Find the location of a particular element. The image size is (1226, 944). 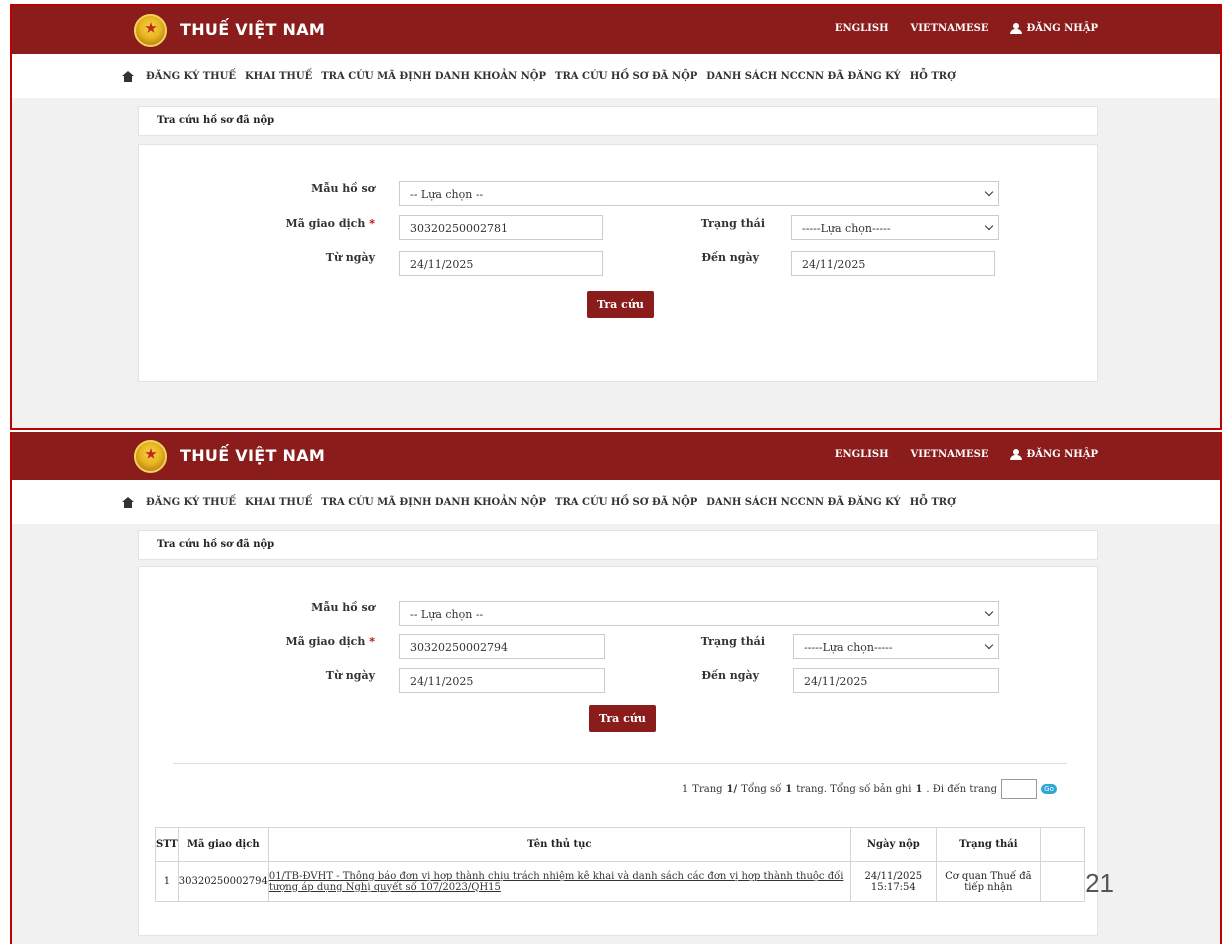

pager-first: 1 is located at coordinates (685, 789).